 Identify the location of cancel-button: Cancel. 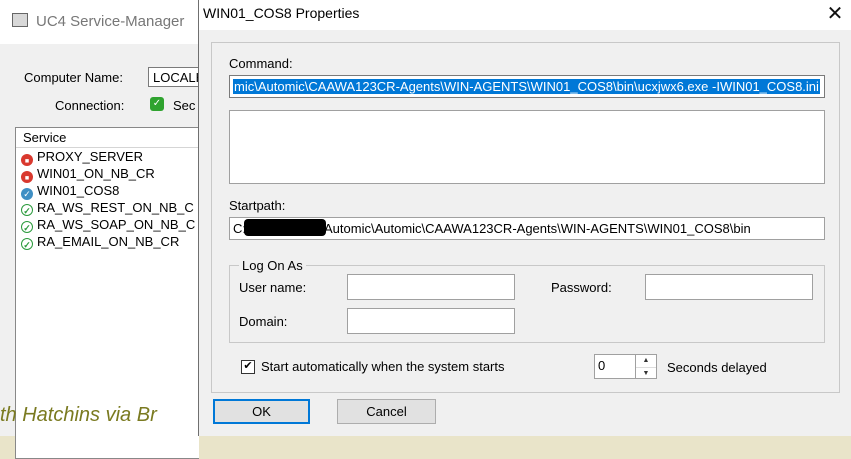
(386, 411).